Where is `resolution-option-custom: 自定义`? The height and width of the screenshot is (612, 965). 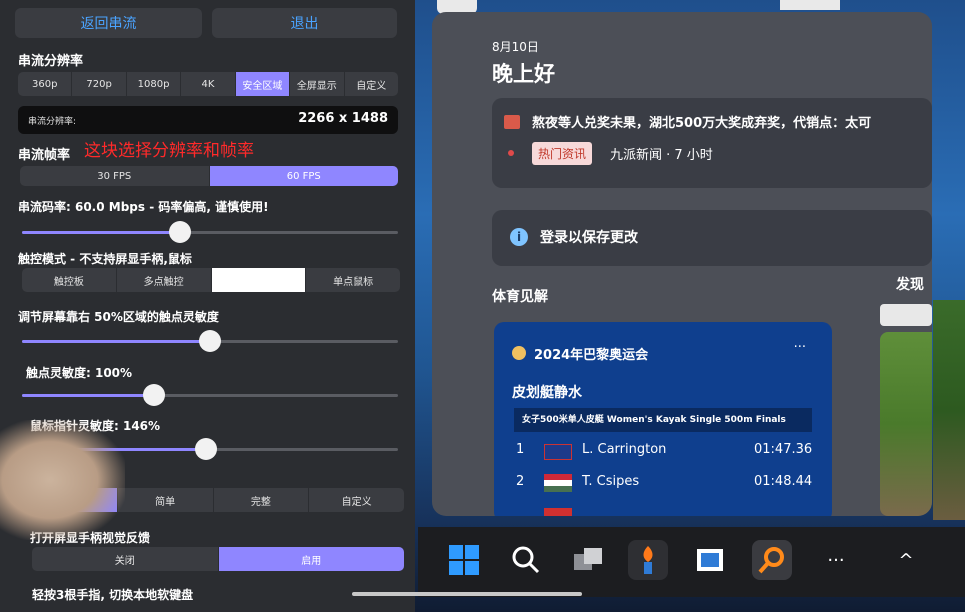
resolution-option-custom: 自定义 is located at coordinates (371, 84).